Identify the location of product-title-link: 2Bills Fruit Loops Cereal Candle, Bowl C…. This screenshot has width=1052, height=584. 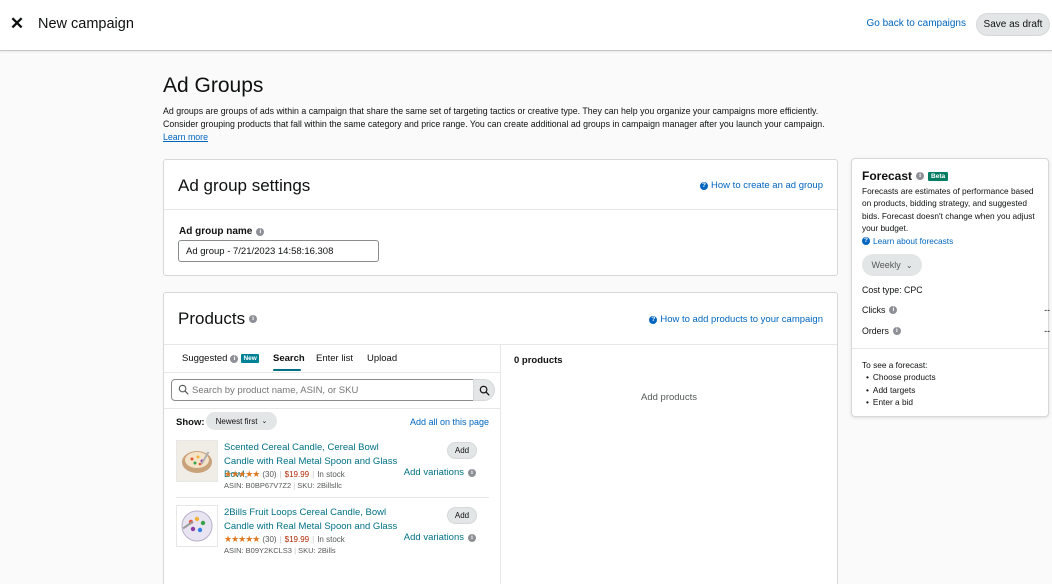
(314, 519).